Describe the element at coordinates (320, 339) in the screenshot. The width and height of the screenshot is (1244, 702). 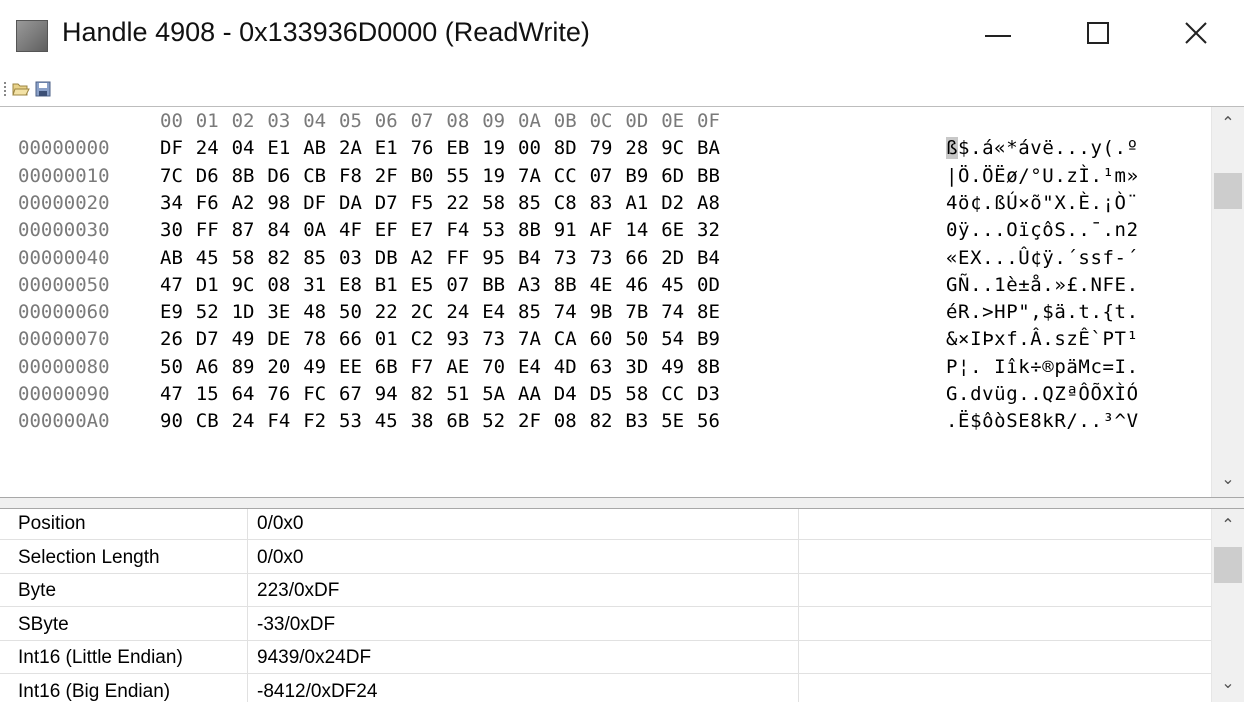
I see `hex-byte: 78` at that location.